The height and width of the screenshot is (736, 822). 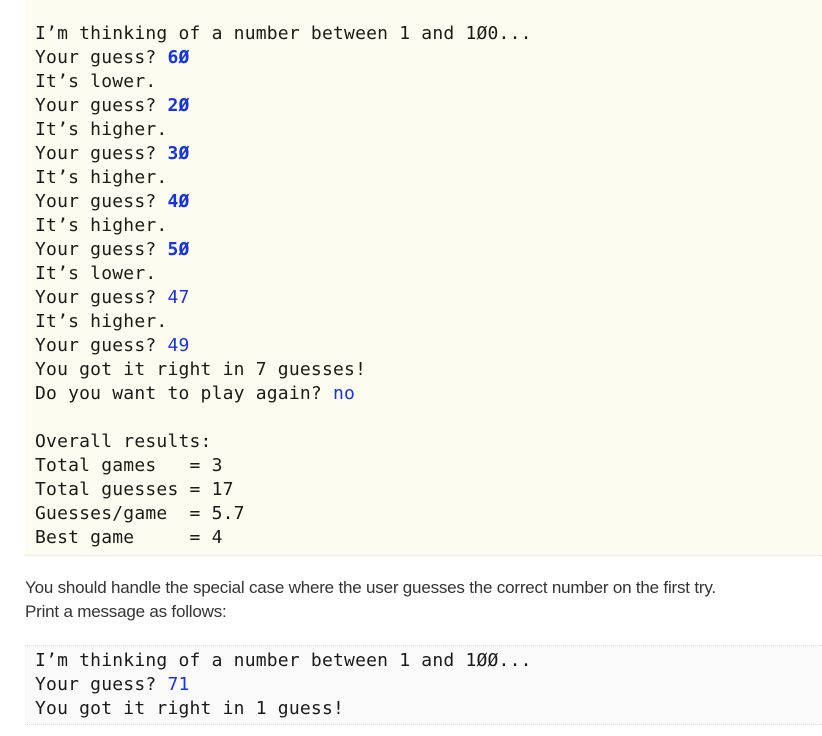 What do you see at coordinates (428, 154) in the screenshot?
I see `console-line: Your guess? 3Ø` at bounding box center [428, 154].